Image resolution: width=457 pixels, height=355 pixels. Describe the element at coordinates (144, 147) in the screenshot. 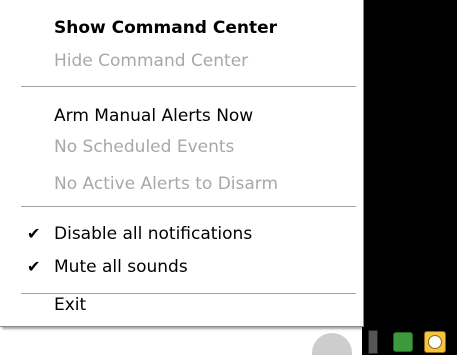

I see `menu-item-label: No Scheduled Events` at that location.